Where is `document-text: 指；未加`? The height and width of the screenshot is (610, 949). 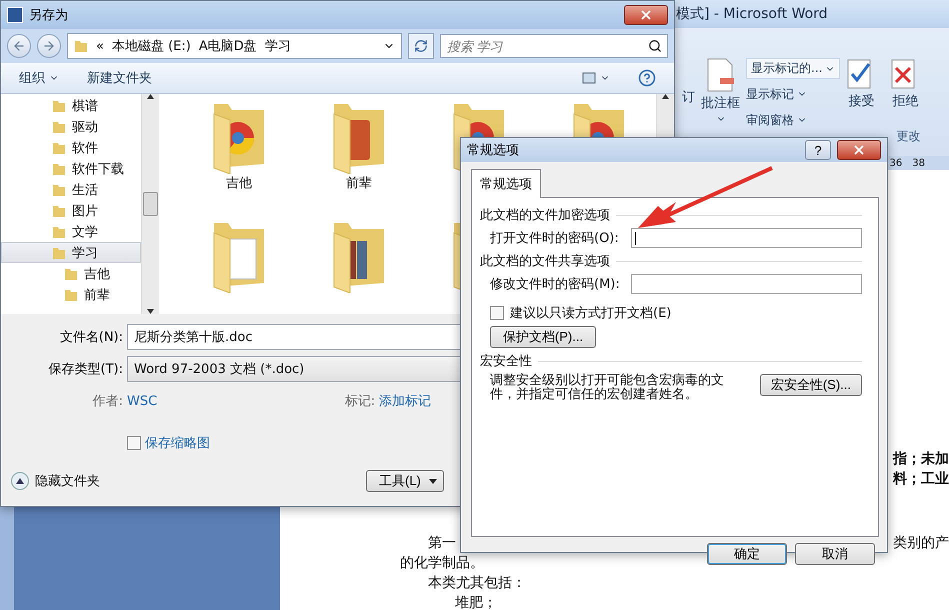
document-text: 指；未加 is located at coordinates (921, 459).